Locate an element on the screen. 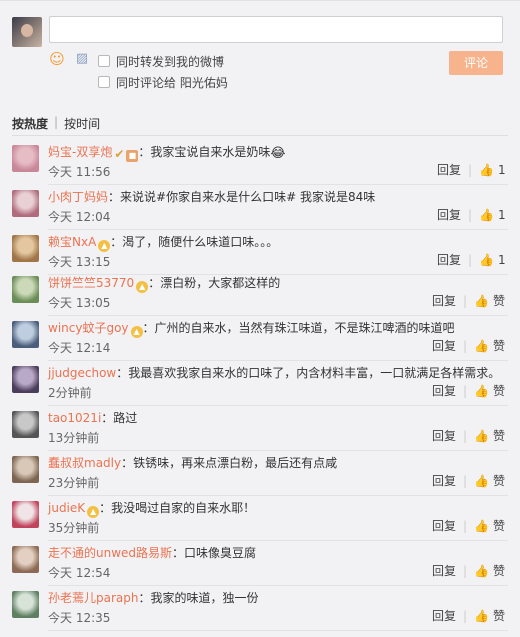  comment-to-checkbox is located at coordinates (104, 82).